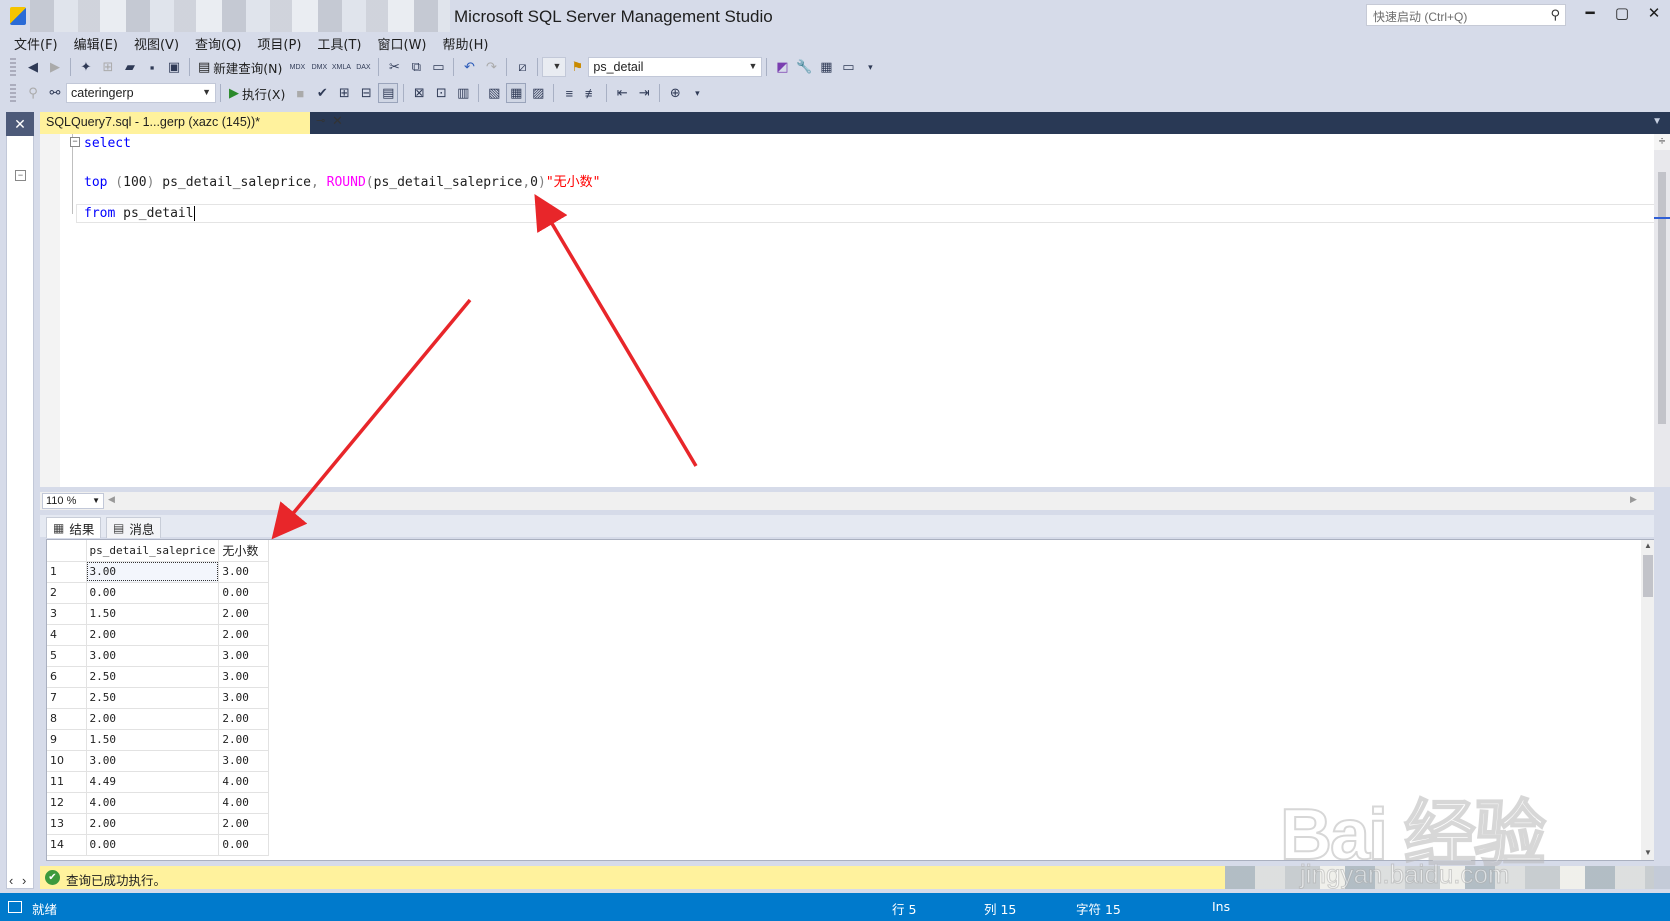 The height and width of the screenshot is (921, 1670). What do you see at coordinates (366, 93) in the screenshot?
I see `query-designer-icon: ⊟` at bounding box center [366, 93].